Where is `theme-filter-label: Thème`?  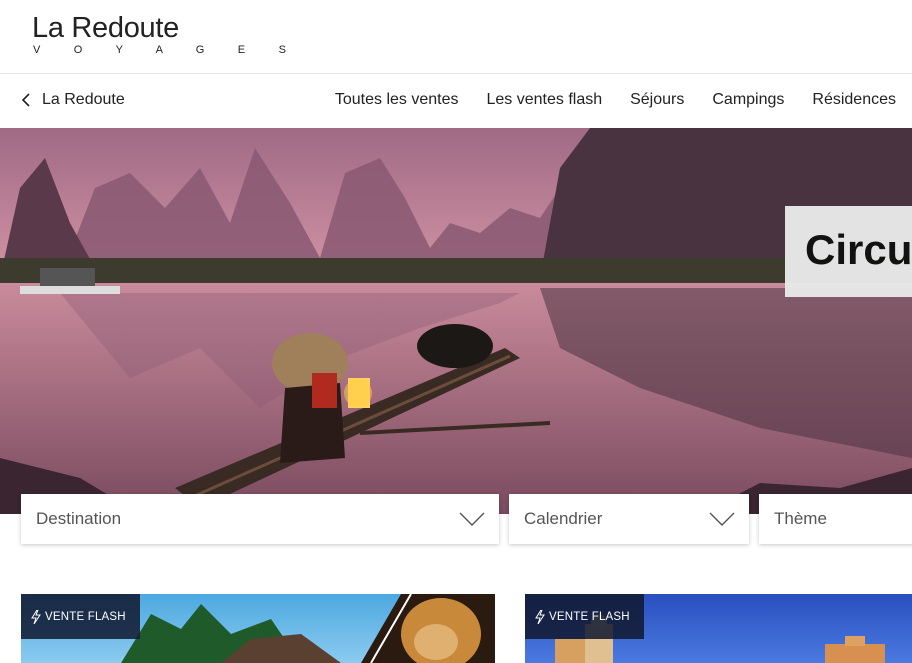 theme-filter-label: Thème is located at coordinates (800, 518).